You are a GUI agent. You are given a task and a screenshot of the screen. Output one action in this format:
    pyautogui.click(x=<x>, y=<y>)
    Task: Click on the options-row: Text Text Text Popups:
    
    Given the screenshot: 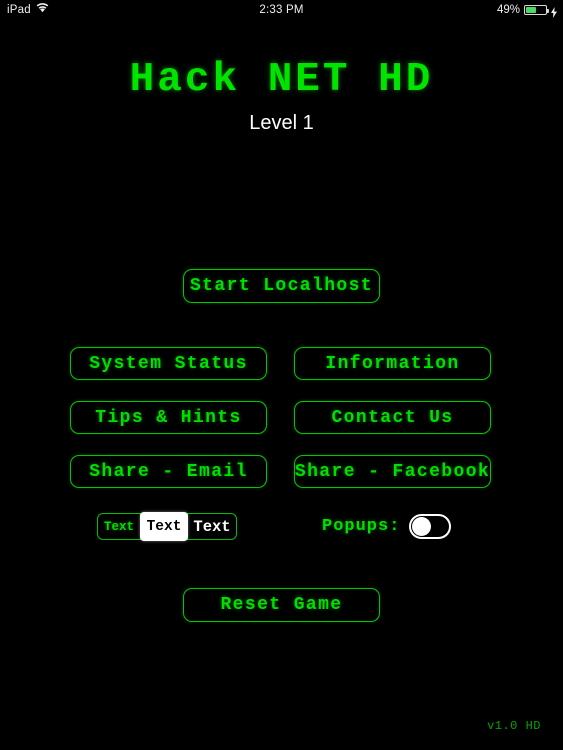 What is the action you would take?
    pyautogui.click(x=281, y=526)
    